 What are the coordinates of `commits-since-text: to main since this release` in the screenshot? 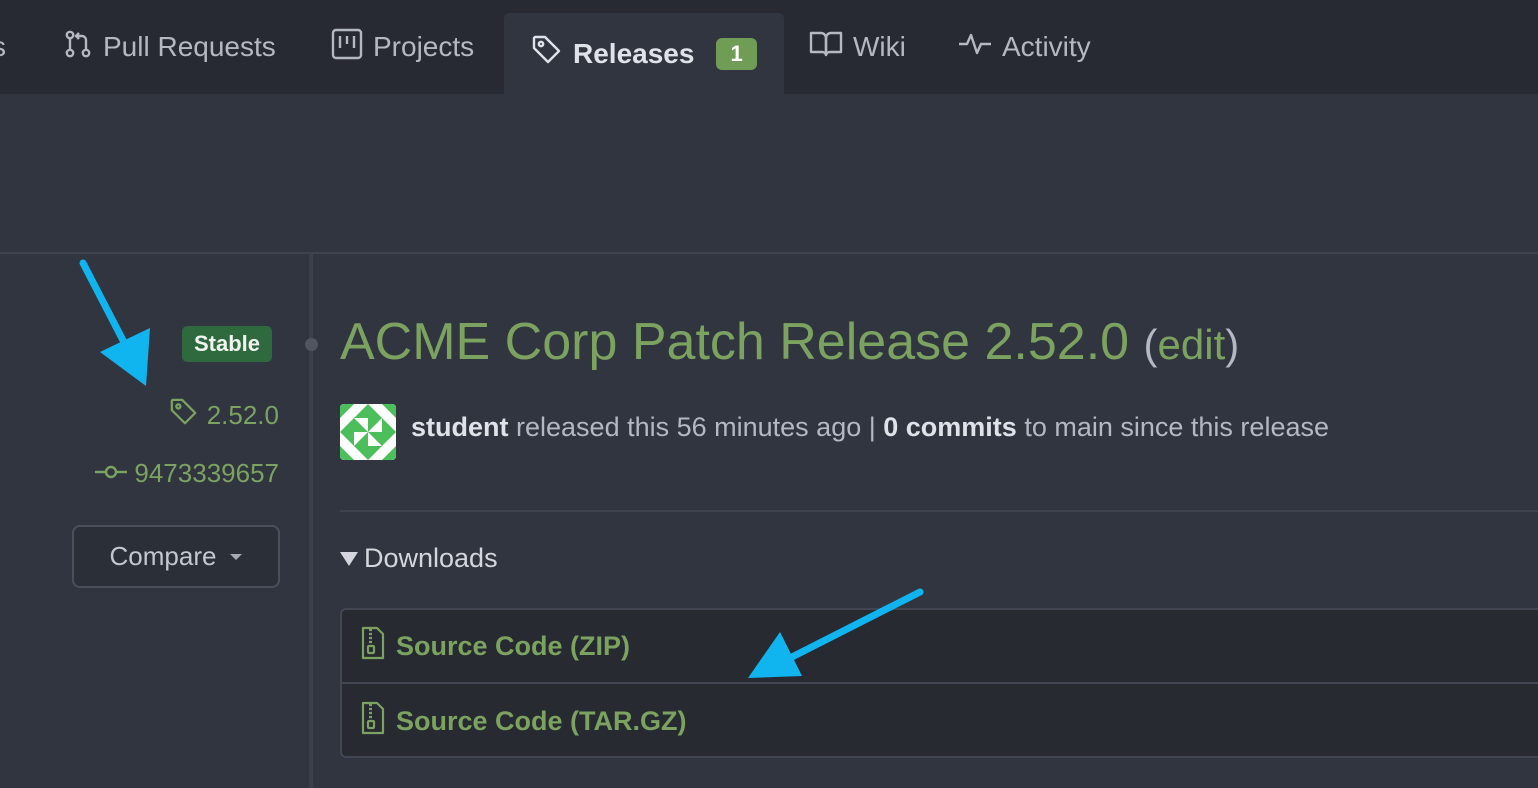 It's located at (1176, 427).